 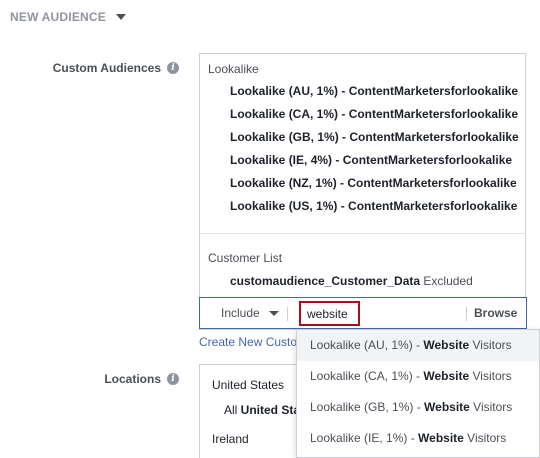 What do you see at coordinates (106, 68) in the screenshot?
I see `custom-audiences-label-text: Custom Audiences` at bounding box center [106, 68].